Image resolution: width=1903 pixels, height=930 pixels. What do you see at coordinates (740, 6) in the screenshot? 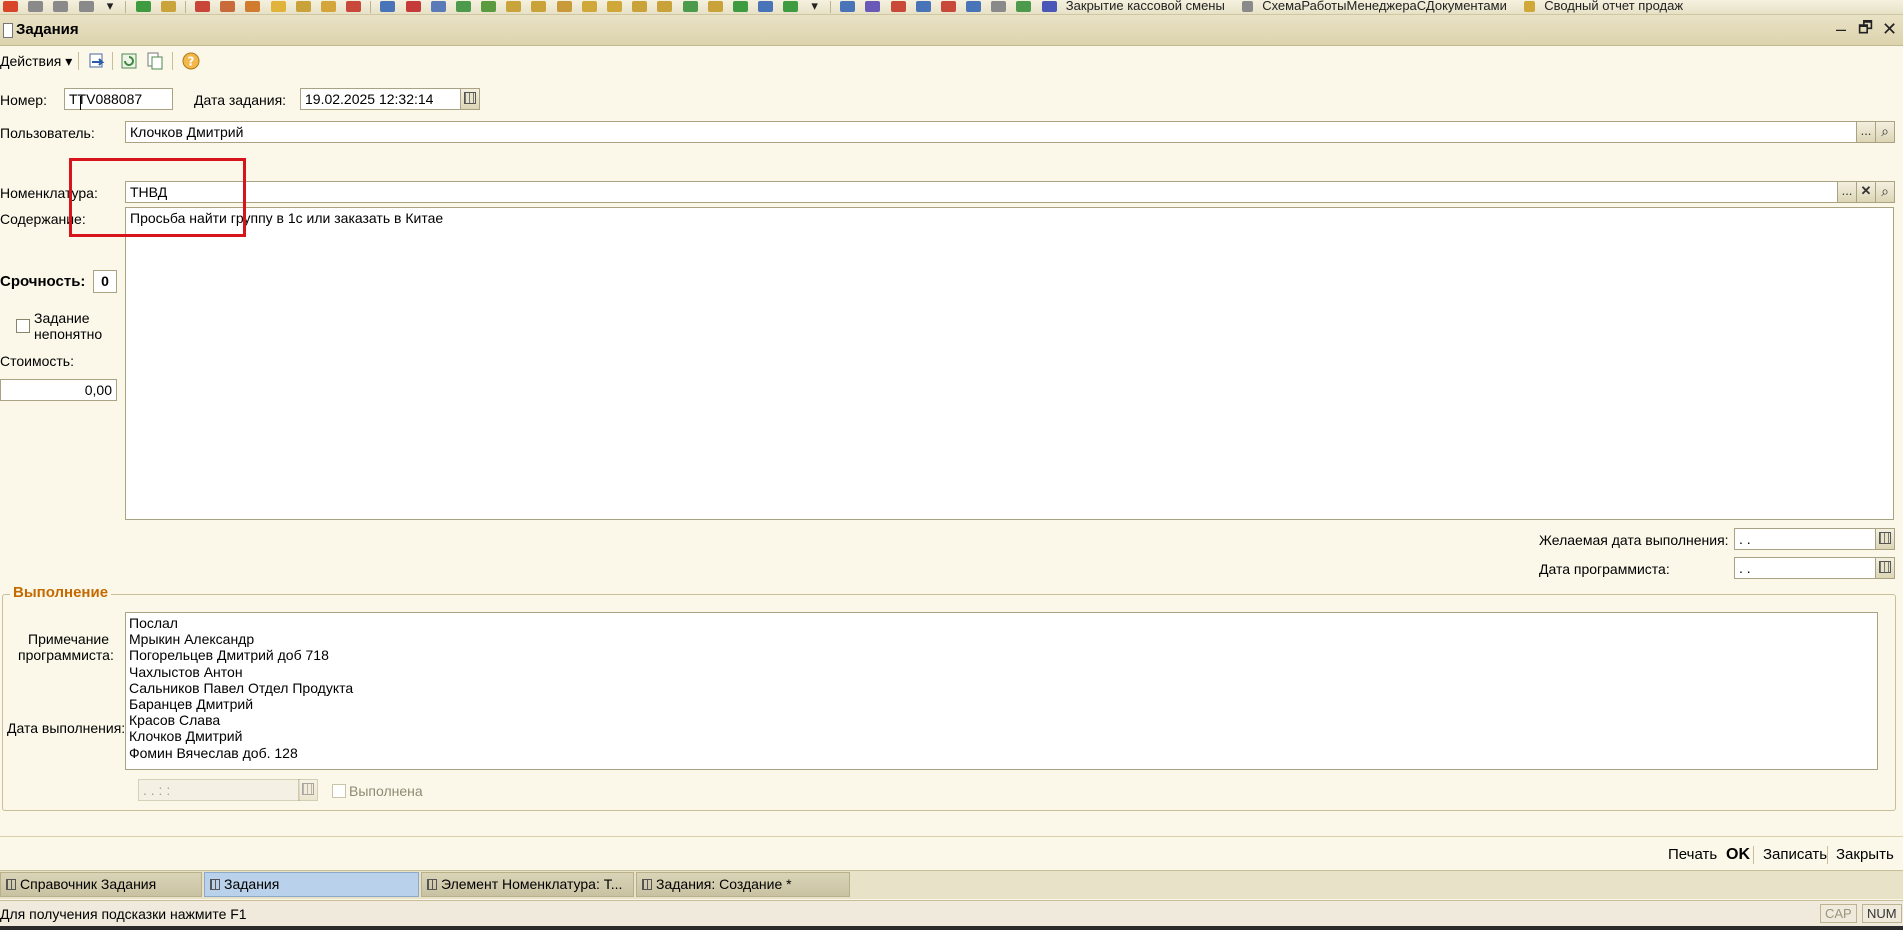
I see `excel-icon` at bounding box center [740, 6].